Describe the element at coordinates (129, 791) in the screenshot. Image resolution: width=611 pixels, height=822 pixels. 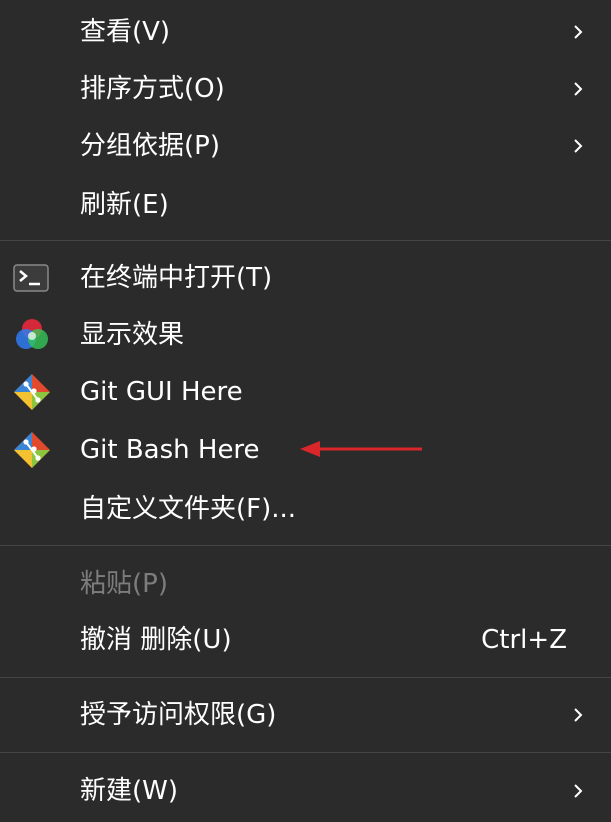
I see `menu-item-label: 新建(W)` at that location.